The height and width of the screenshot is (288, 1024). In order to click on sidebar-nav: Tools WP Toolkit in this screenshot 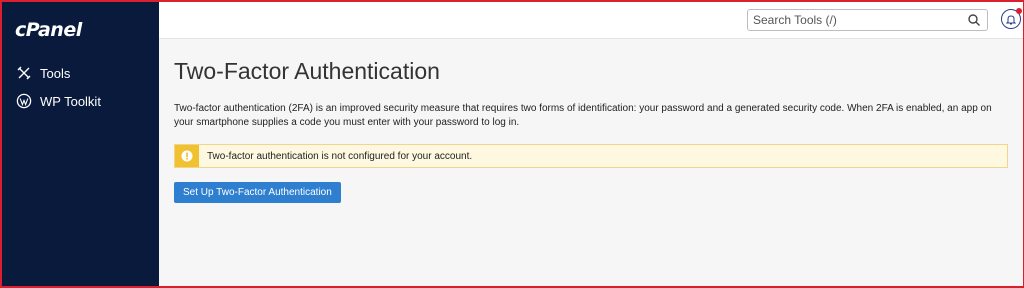, I will do `click(80, 87)`.